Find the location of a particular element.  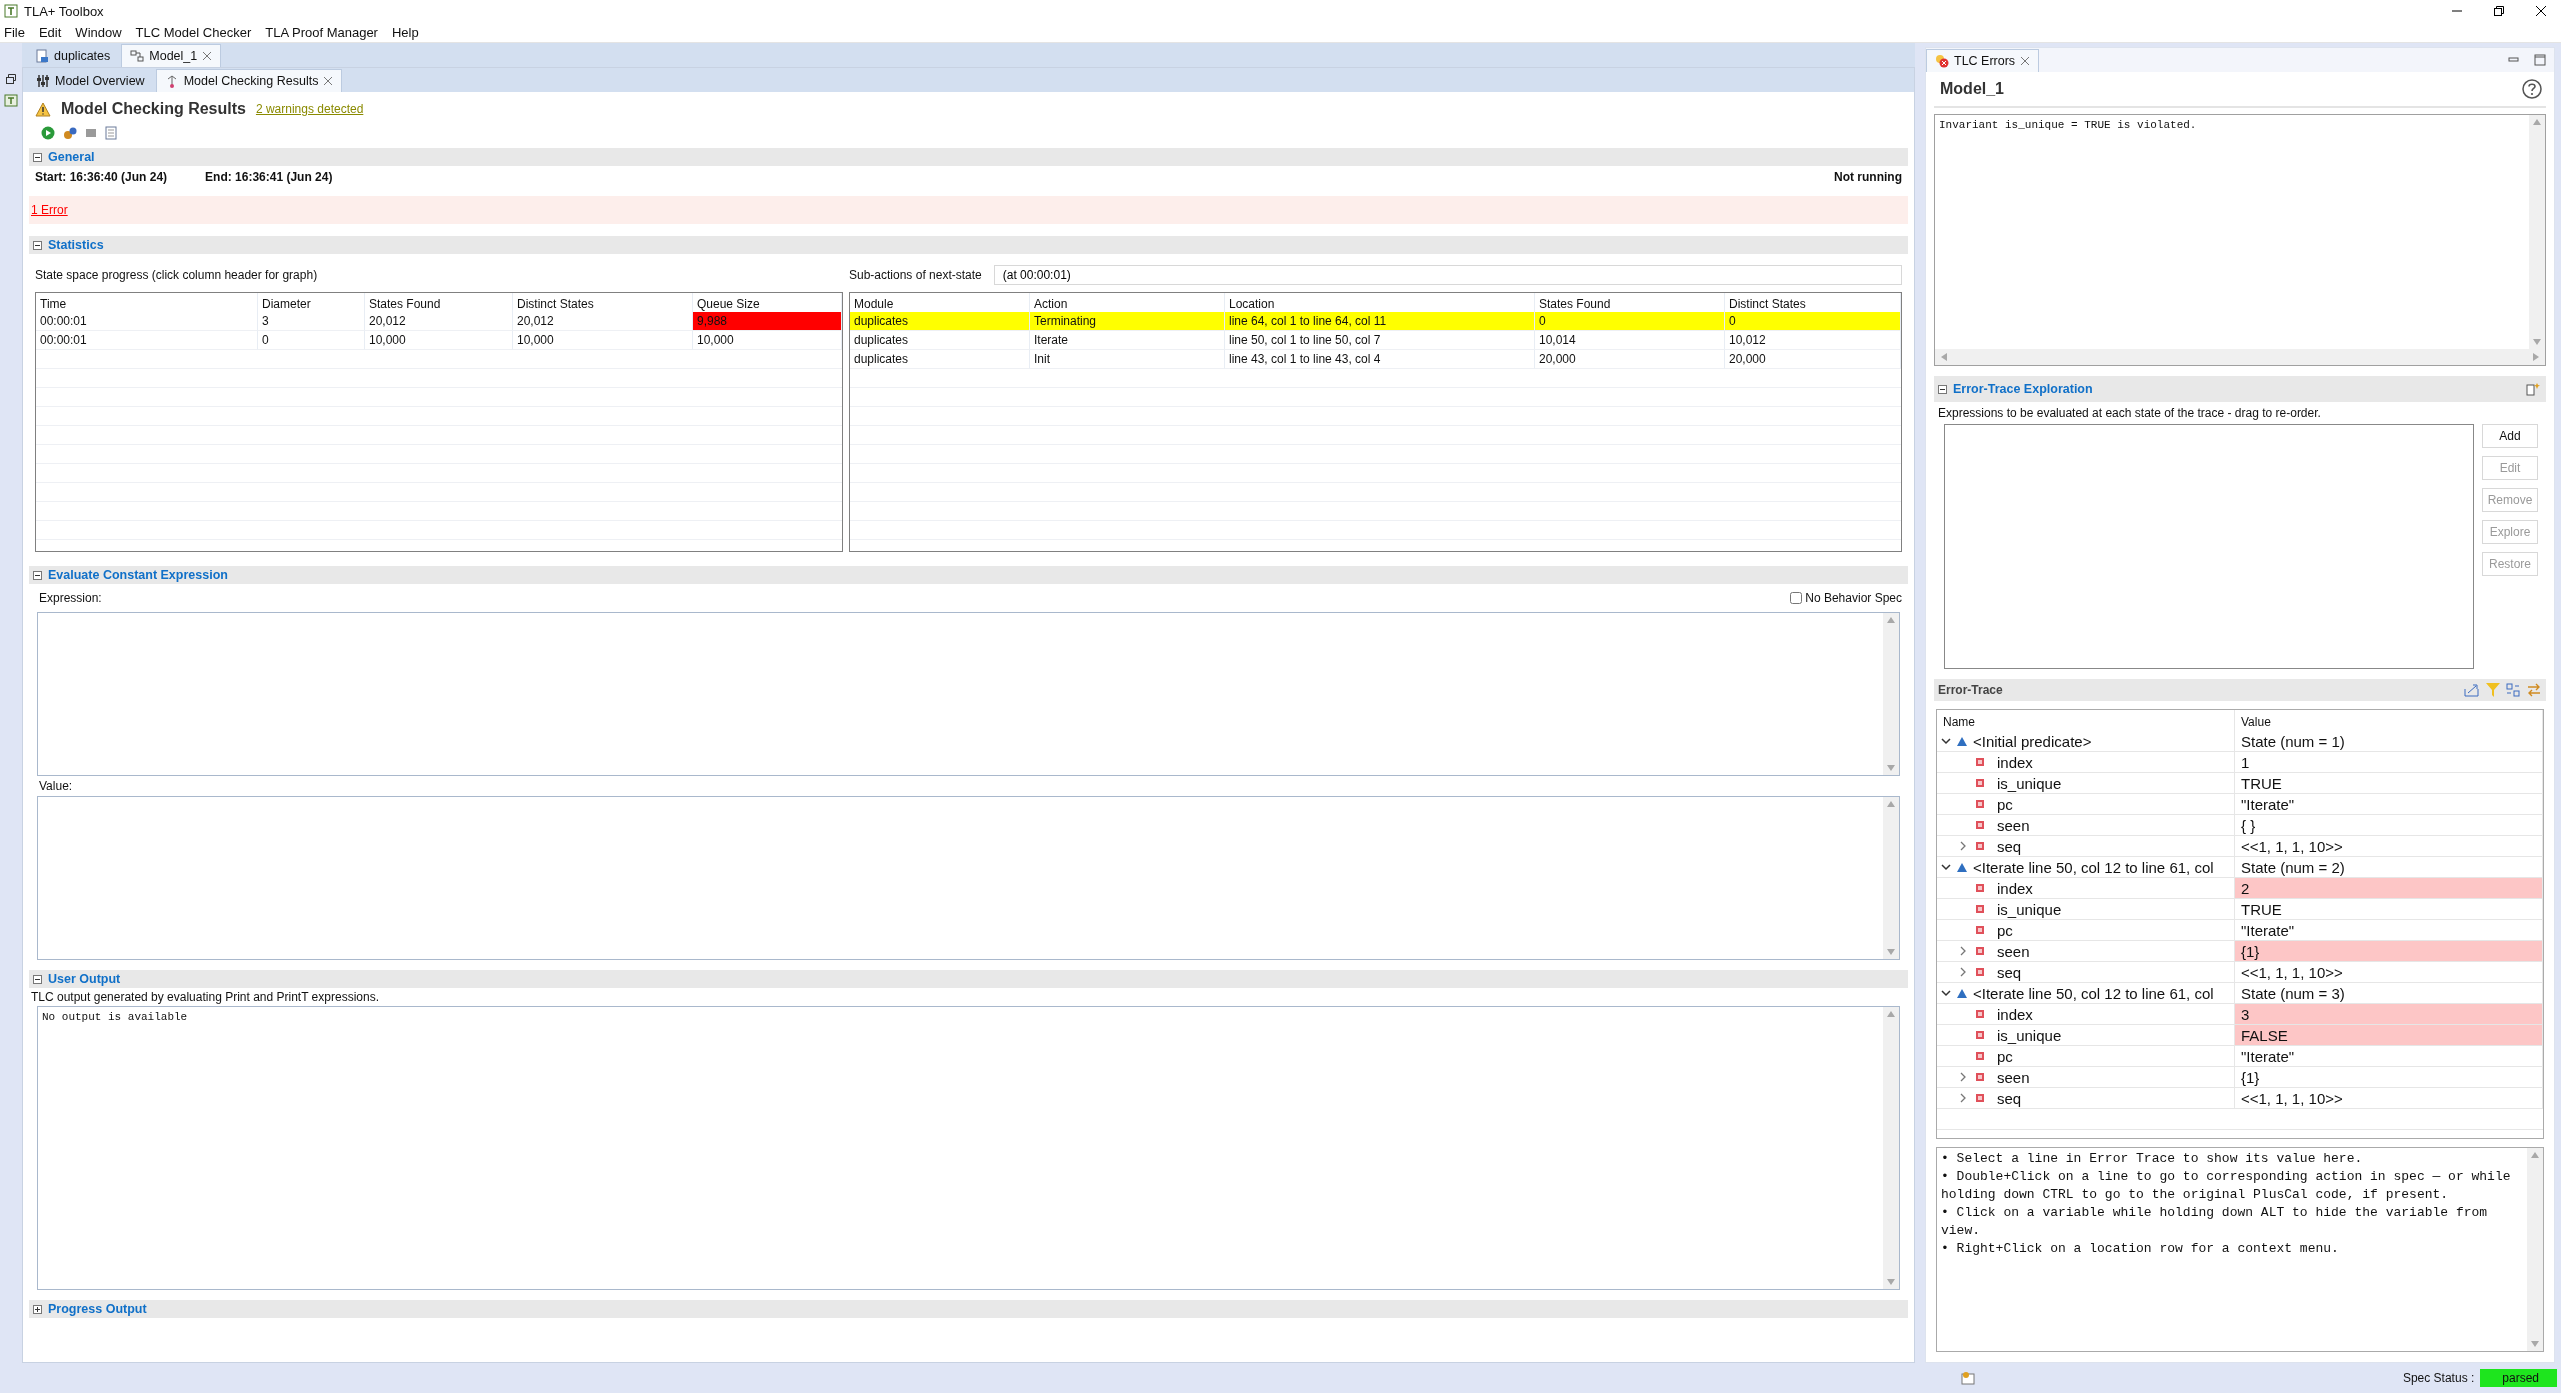

state-icon is located at coordinates (1962, 867).